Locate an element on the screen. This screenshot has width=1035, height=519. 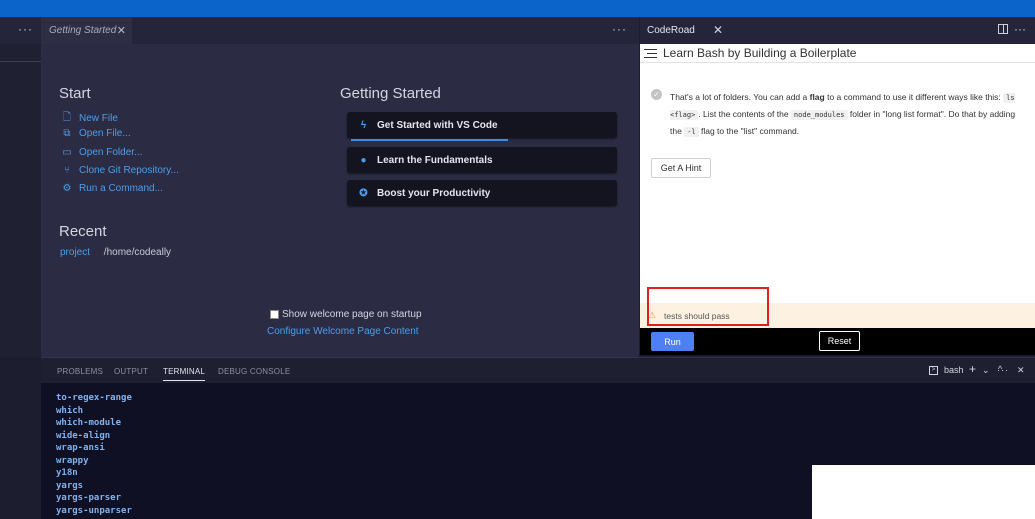
card-label: Get Started with VS Code is located at coordinates (437, 125).